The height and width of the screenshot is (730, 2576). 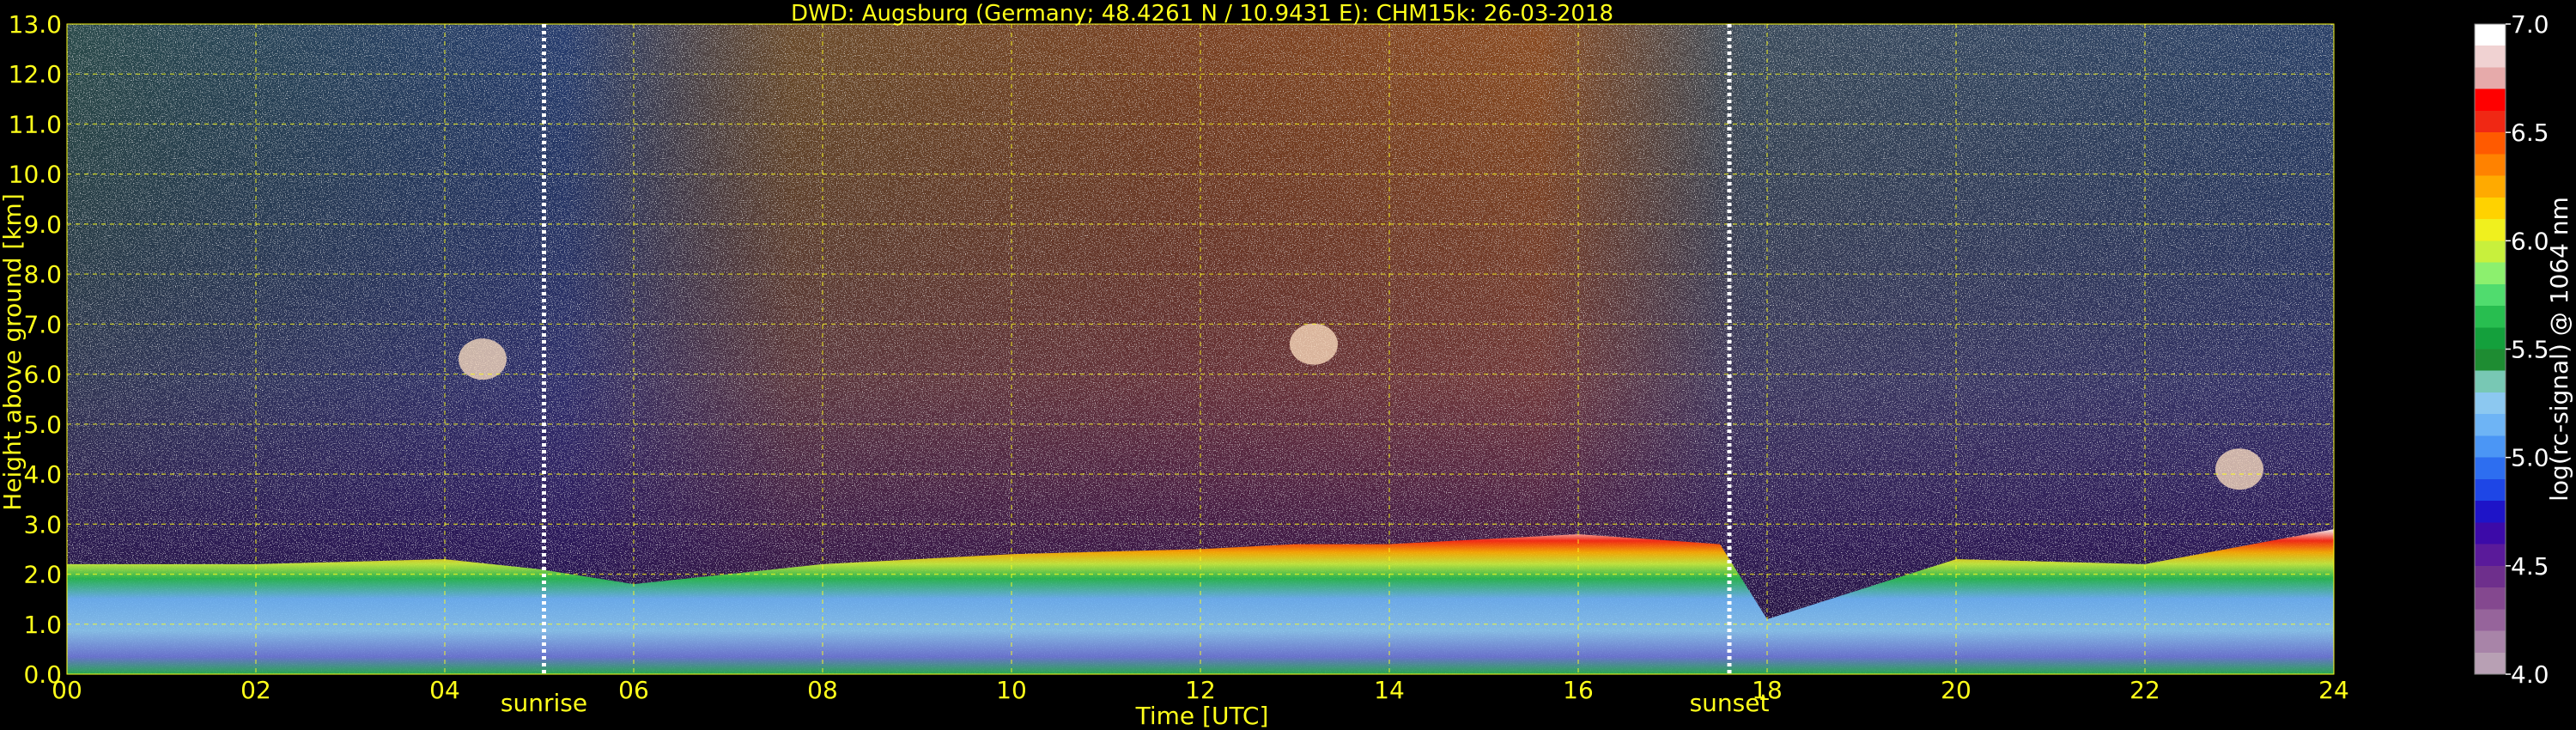 I want to click on x-tick-label: 02, so click(x=255, y=690).